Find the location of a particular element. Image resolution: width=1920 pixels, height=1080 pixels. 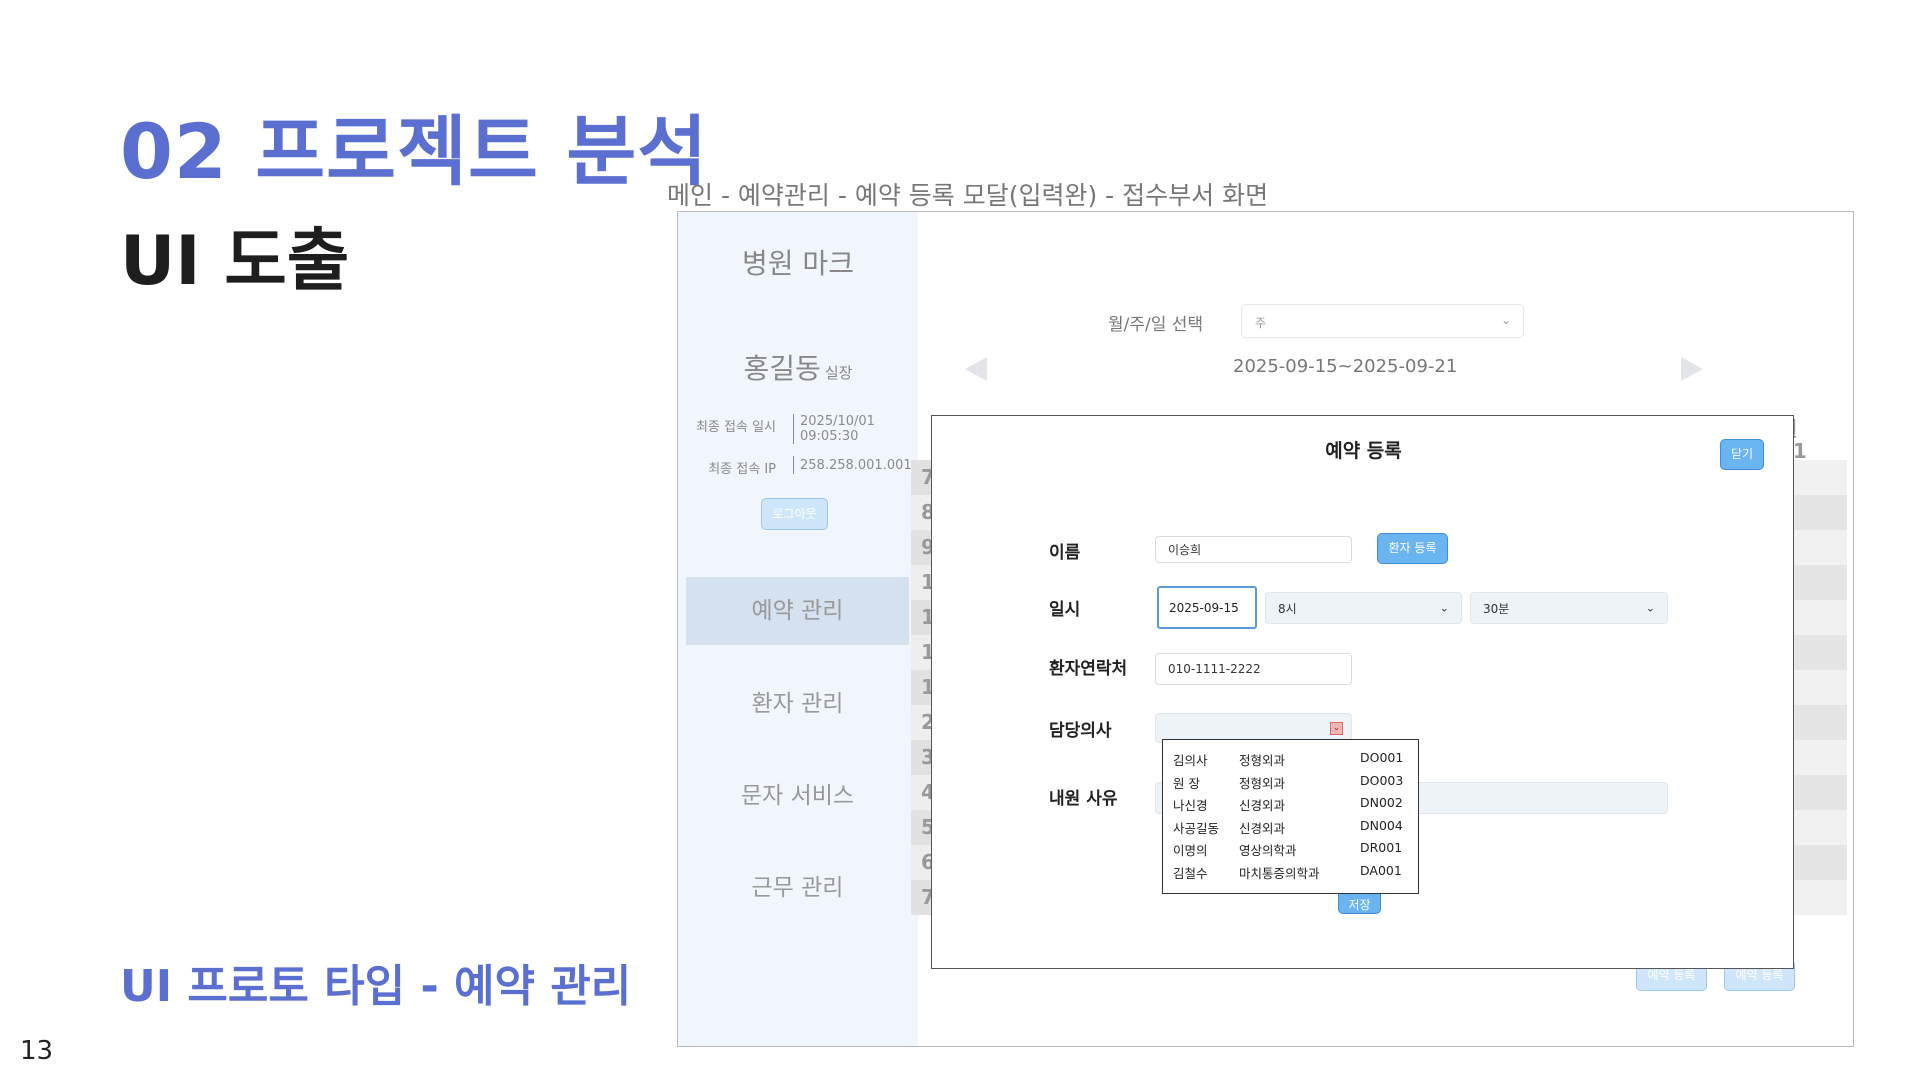

doctor-option: 원 장 정형외과 DO003 is located at coordinates (1295, 780).